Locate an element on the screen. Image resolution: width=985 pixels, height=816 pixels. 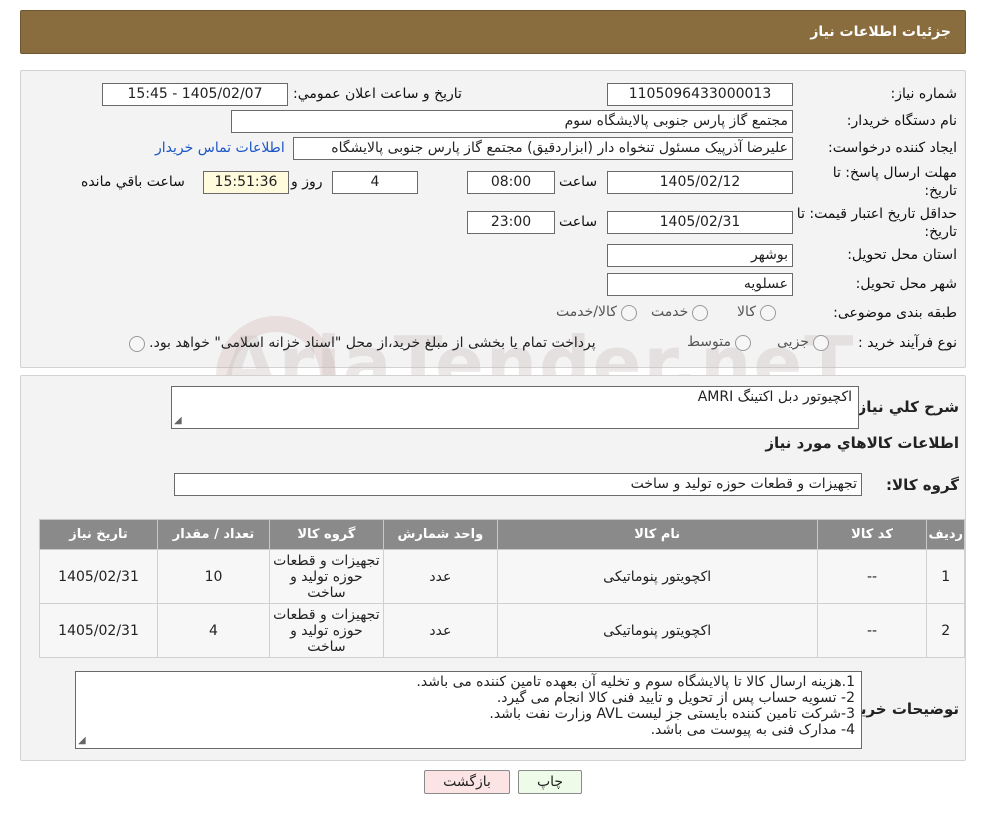
col-header-code: کد کالا is located at coordinates (872, 534).